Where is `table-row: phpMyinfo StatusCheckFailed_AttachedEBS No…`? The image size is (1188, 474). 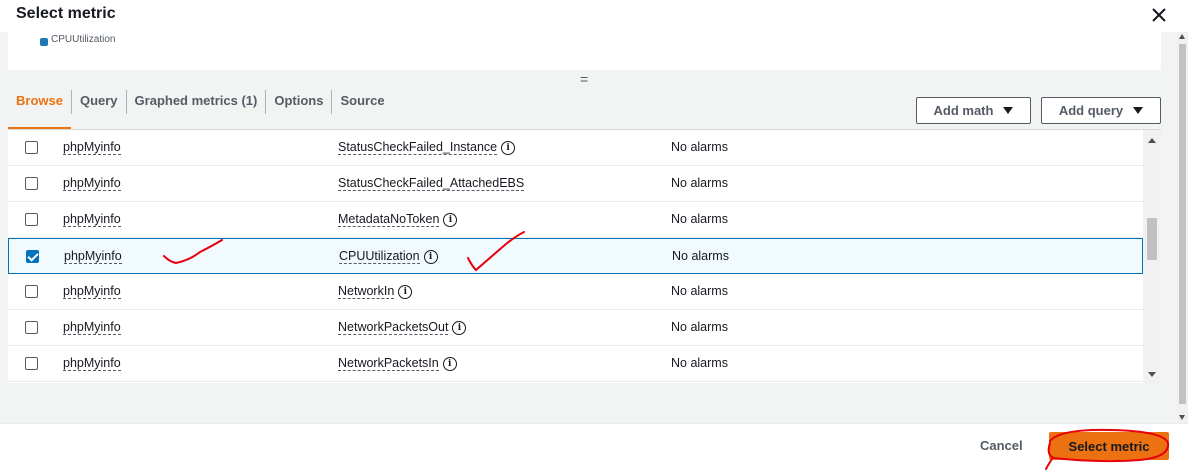 table-row: phpMyinfo StatusCheckFailed_AttachedEBS No… is located at coordinates (575, 184).